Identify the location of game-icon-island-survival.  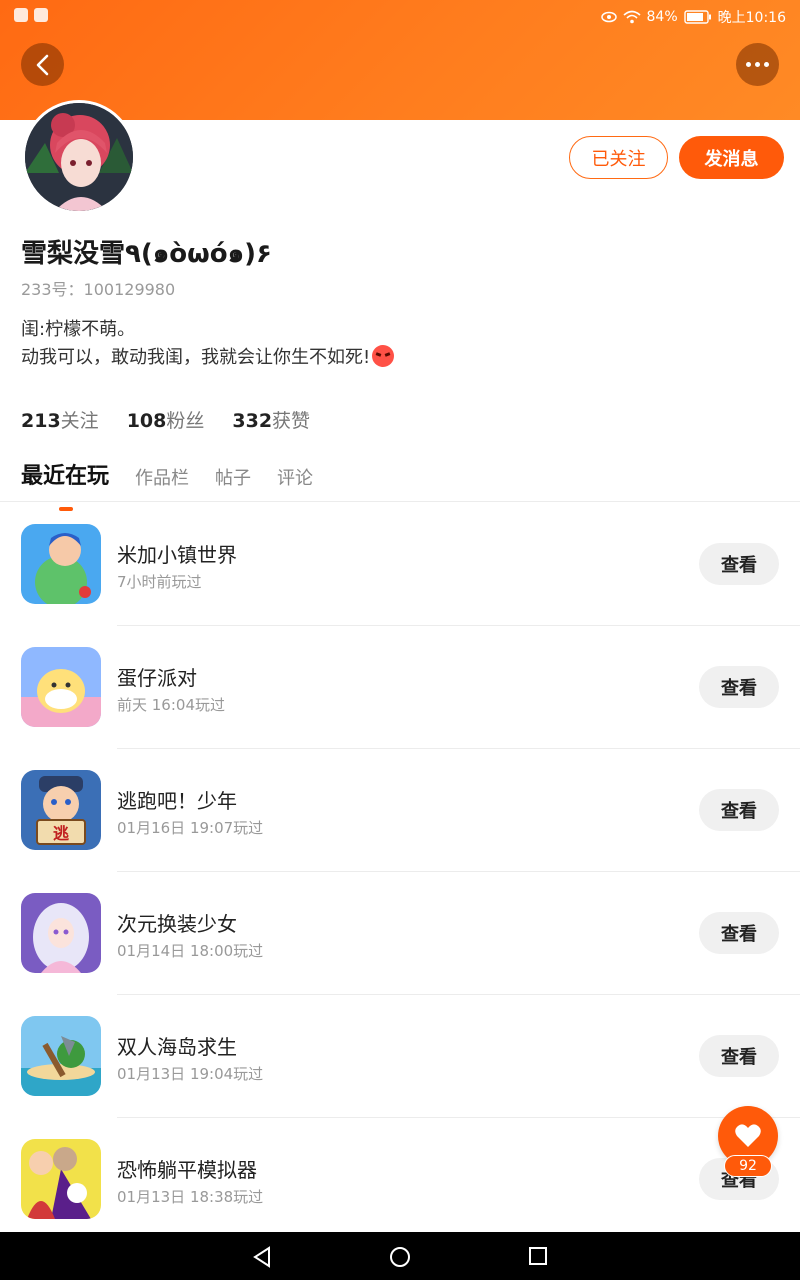
(61, 1056).